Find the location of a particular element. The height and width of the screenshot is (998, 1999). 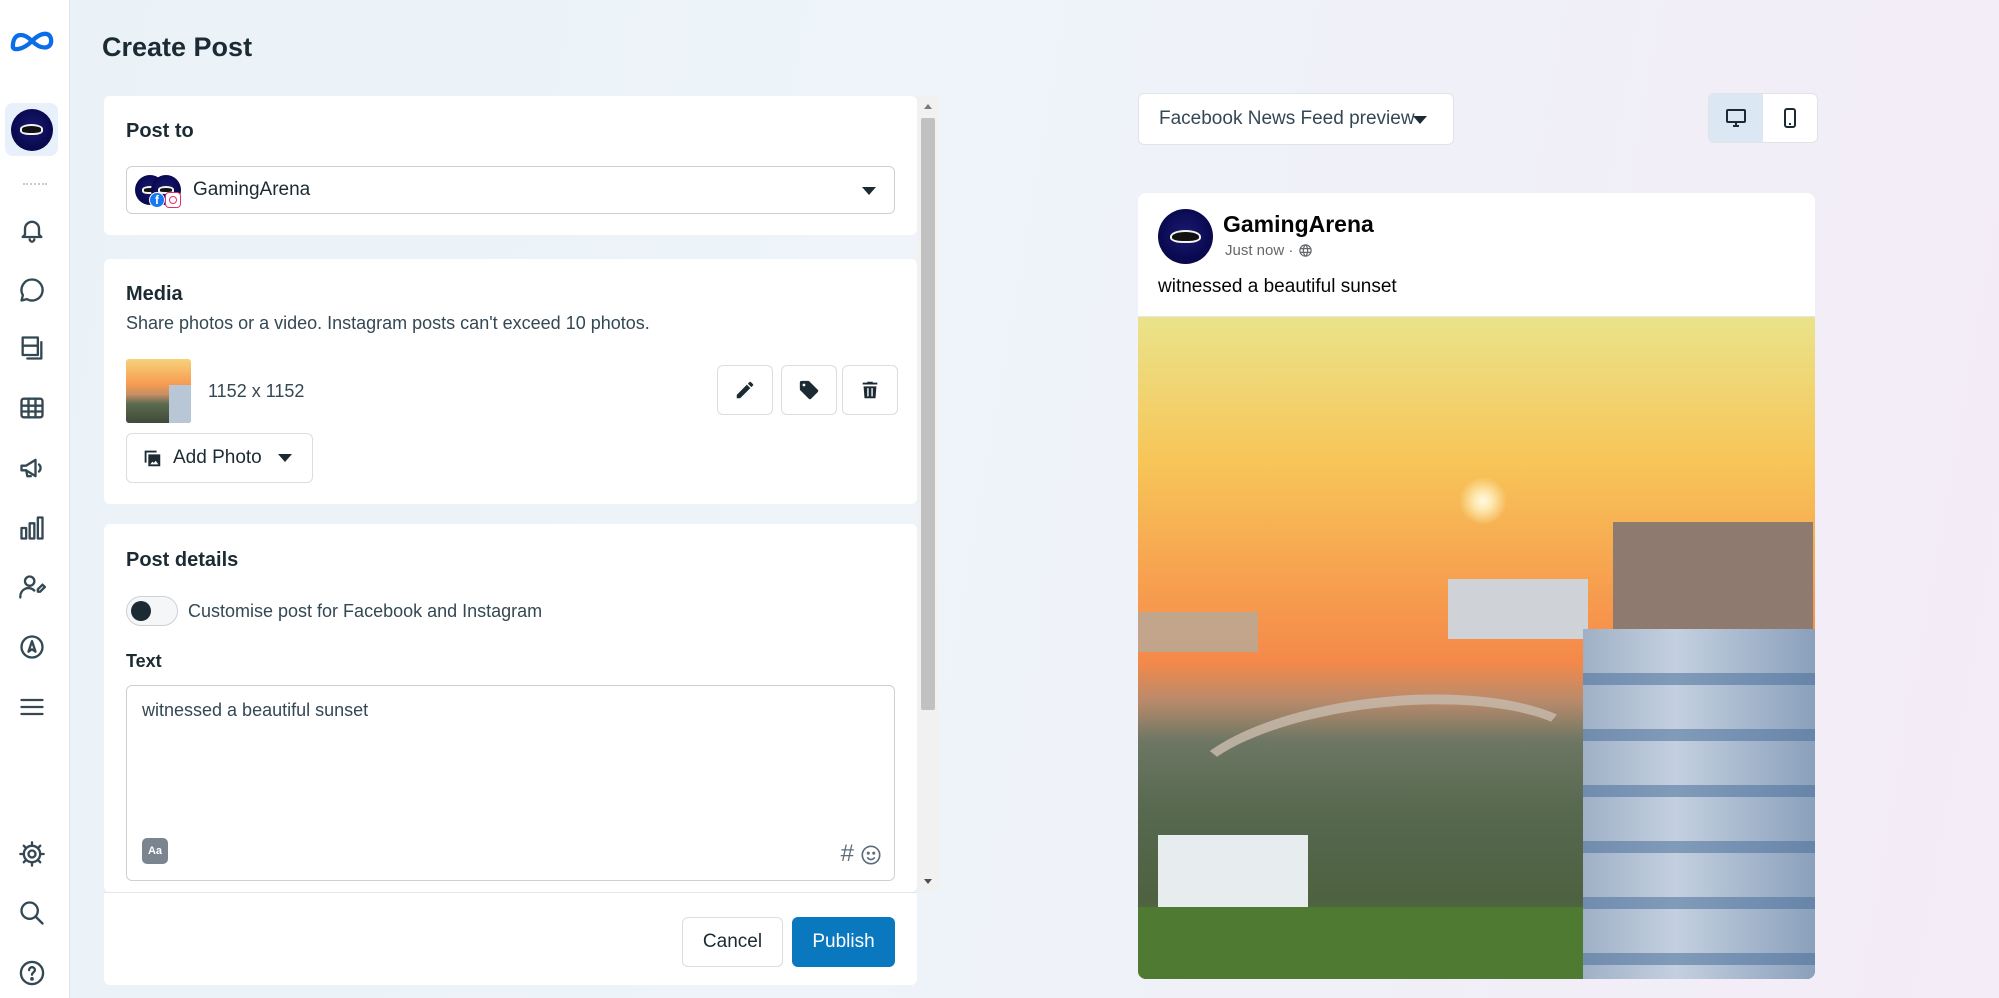

text-format-icon: Aa is located at coordinates (155, 851).